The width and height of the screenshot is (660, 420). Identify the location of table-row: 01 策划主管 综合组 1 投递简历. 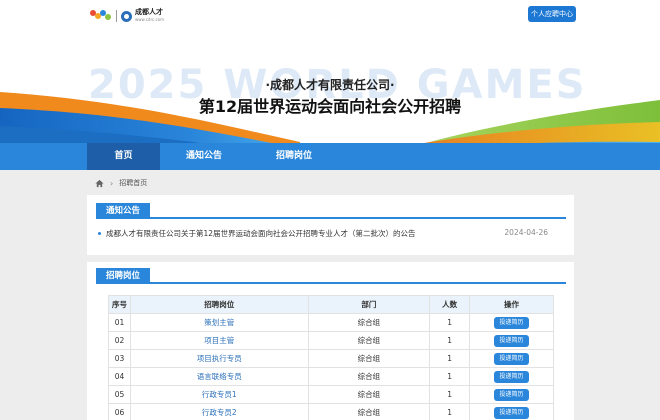
(331, 322).